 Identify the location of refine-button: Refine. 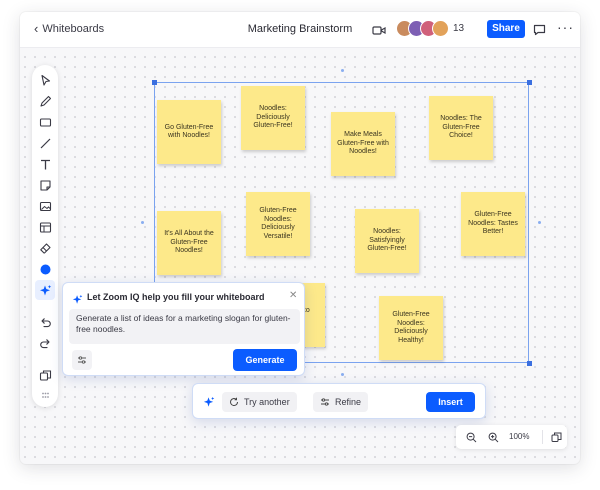
(341, 402).